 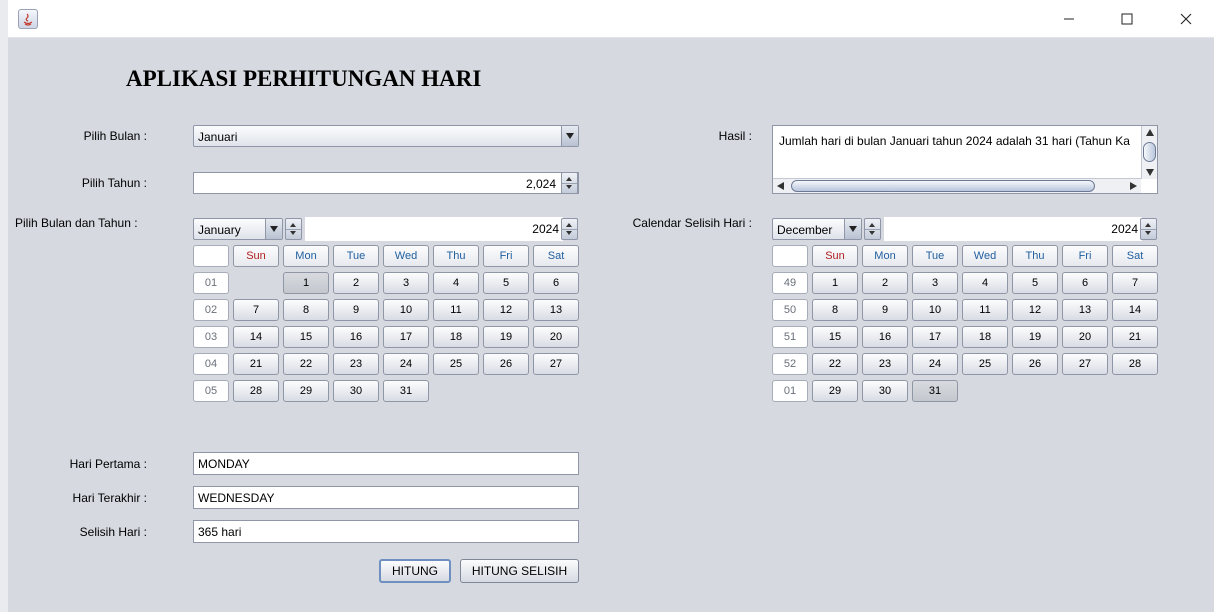 What do you see at coordinates (506, 283) in the screenshot?
I see `left-calendar-day-button: 5` at bounding box center [506, 283].